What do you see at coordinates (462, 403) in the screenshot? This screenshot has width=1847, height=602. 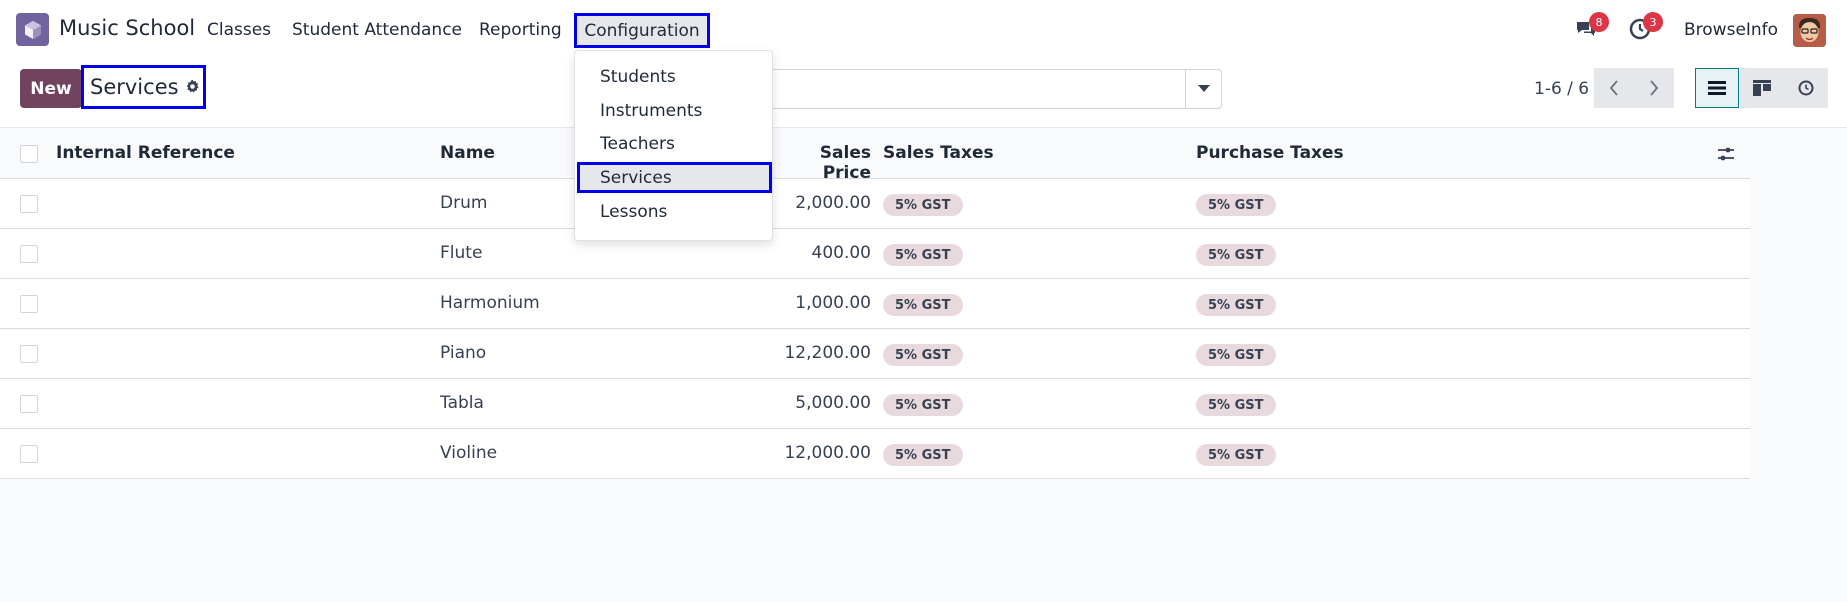 I see `cell-name: Tabla` at bounding box center [462, 403].